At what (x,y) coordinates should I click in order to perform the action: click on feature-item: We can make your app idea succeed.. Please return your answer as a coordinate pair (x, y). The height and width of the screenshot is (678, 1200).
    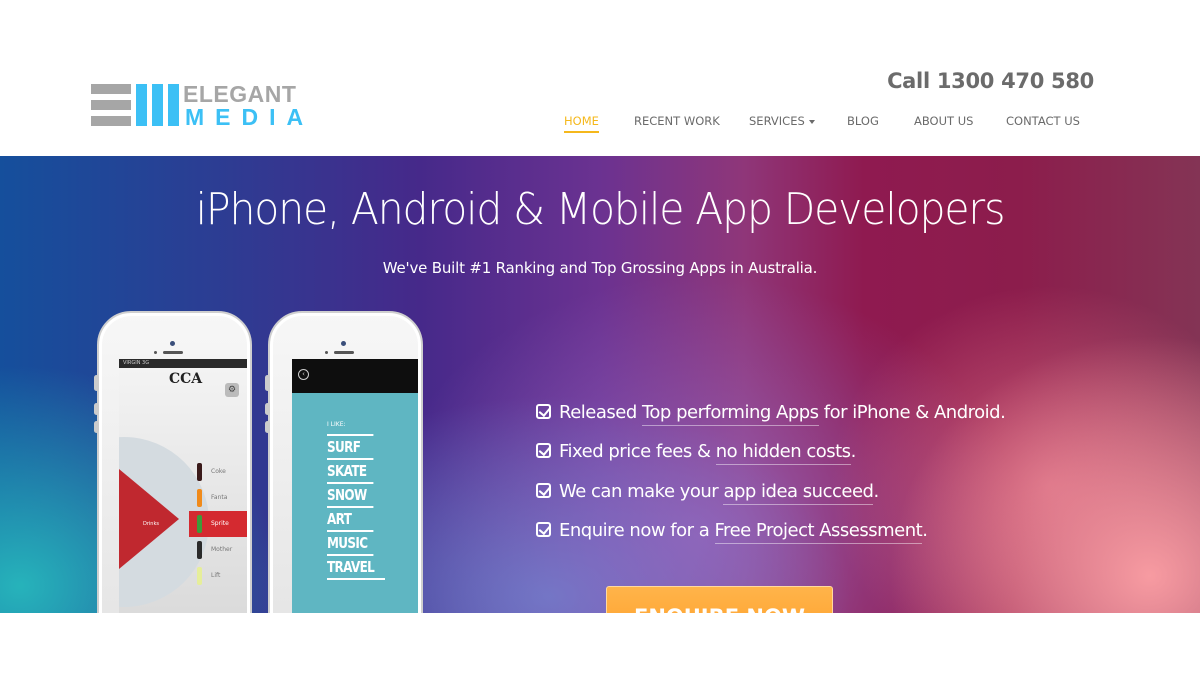
    Looking at the image, I should click on (816, 500).